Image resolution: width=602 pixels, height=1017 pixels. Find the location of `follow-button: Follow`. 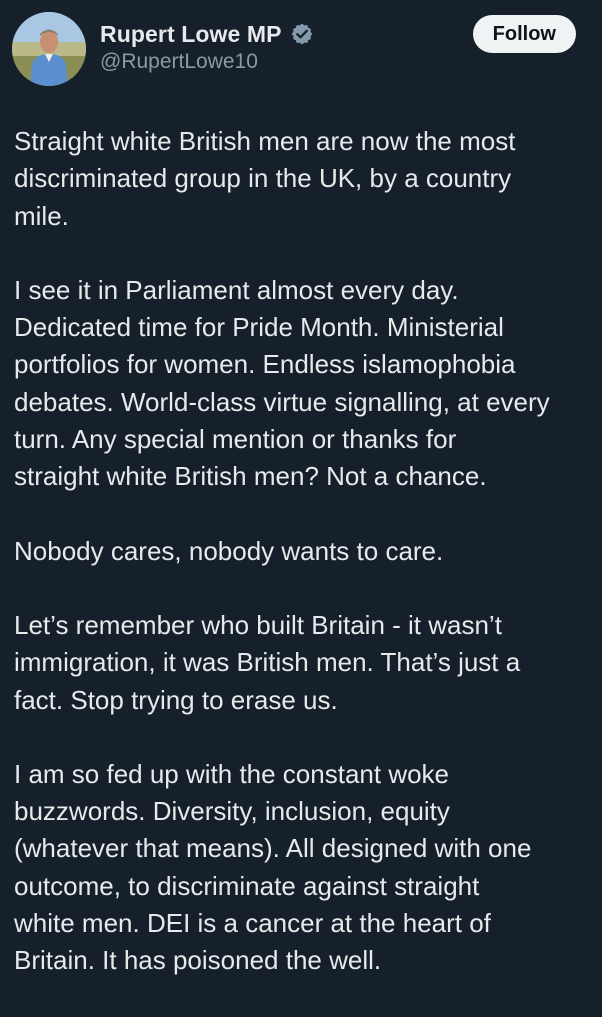

follow-button: Follow is located at coordinates (524, 34).